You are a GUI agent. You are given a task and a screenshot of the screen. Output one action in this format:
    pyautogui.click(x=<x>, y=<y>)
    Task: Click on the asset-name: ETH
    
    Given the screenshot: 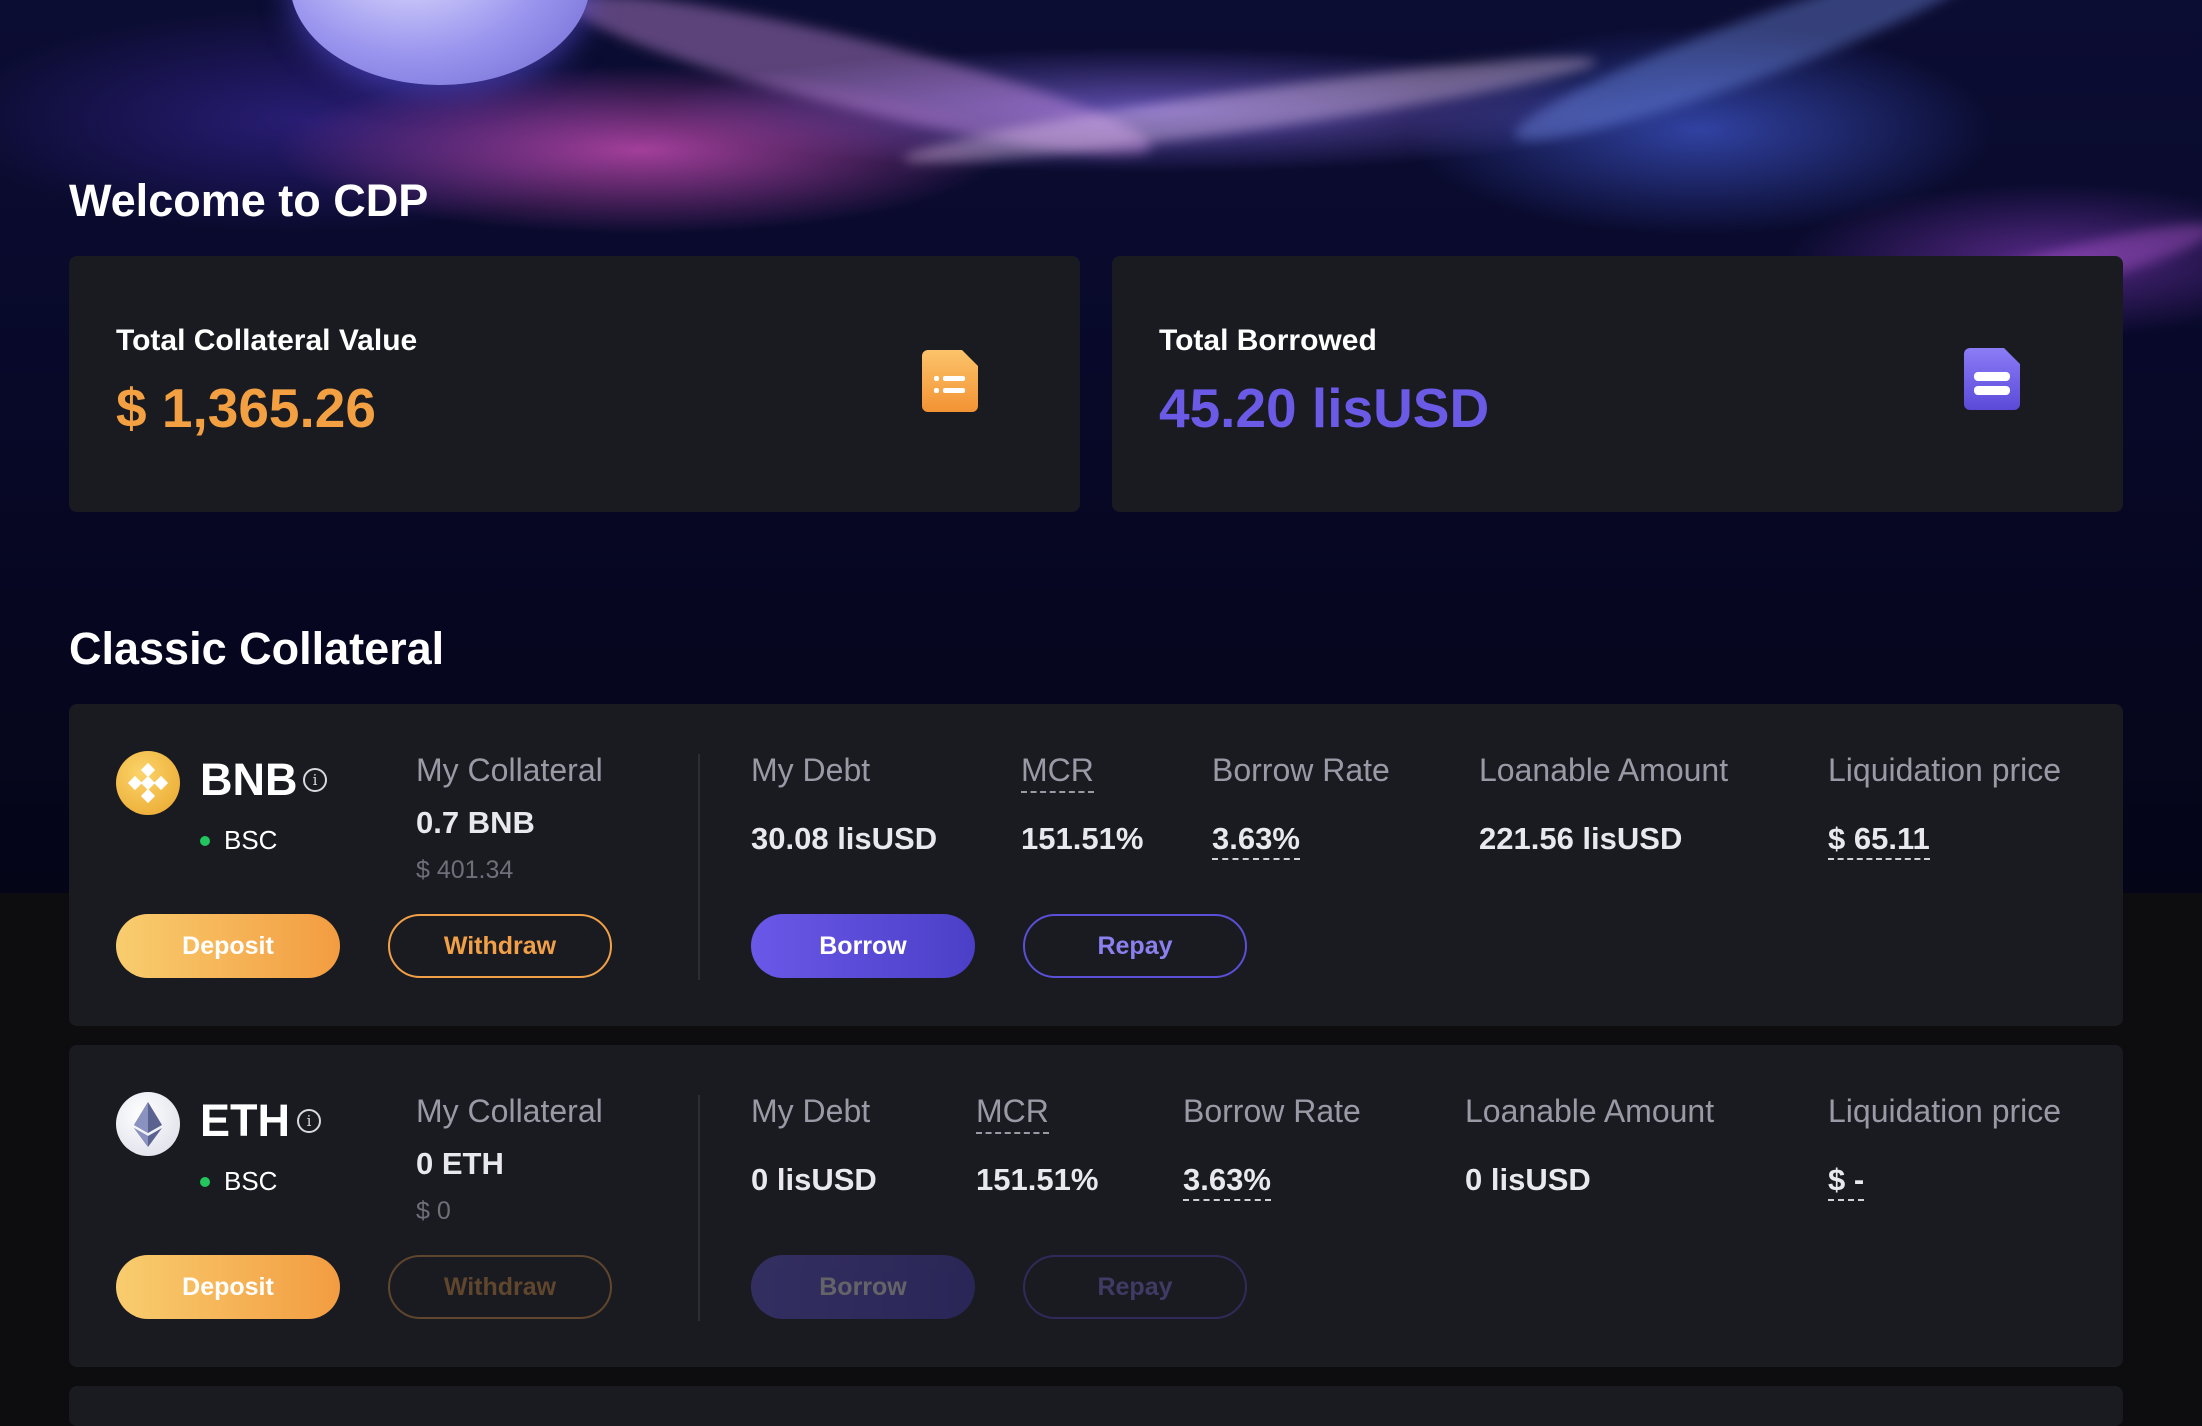 What is the action you would take?
    pyautogui.click(x=245, y=1120)
    